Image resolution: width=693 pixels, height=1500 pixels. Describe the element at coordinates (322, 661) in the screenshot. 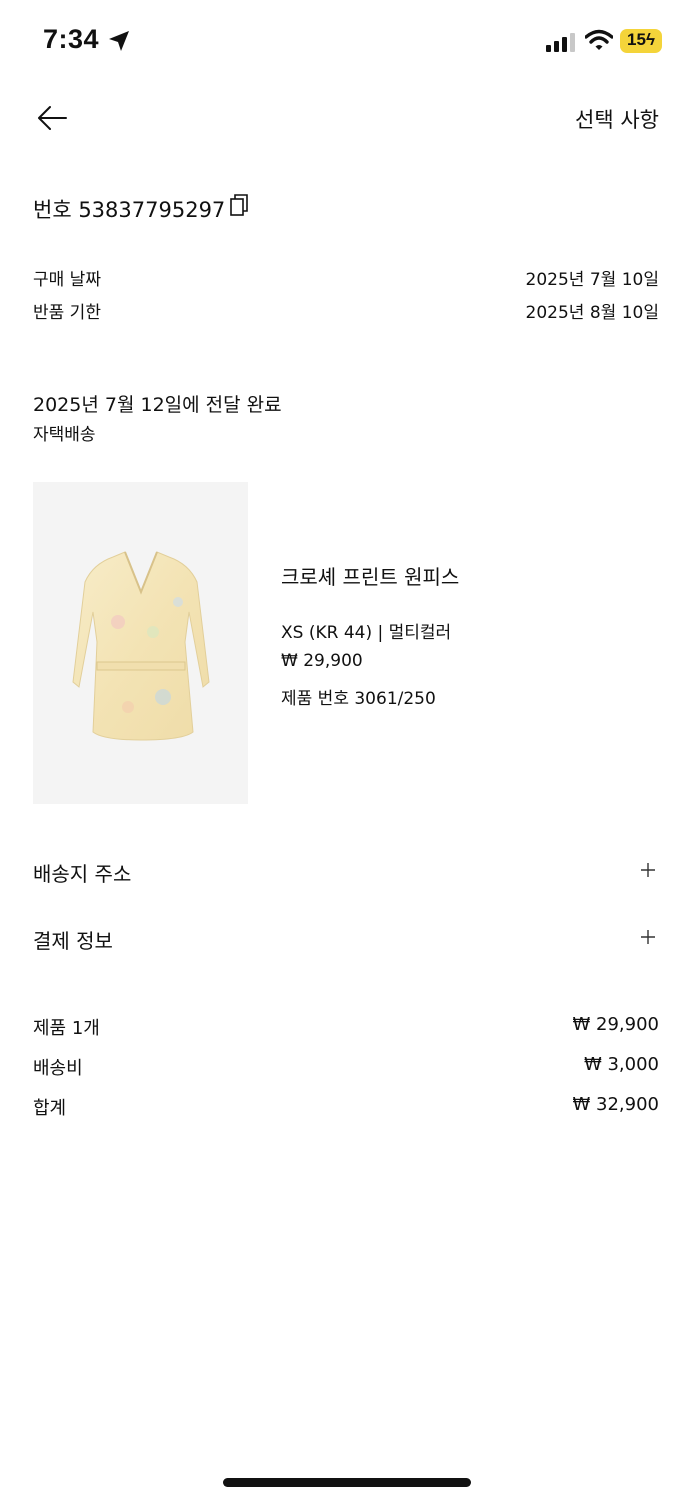

I see `product-price: ₩ 29,900` at that location.